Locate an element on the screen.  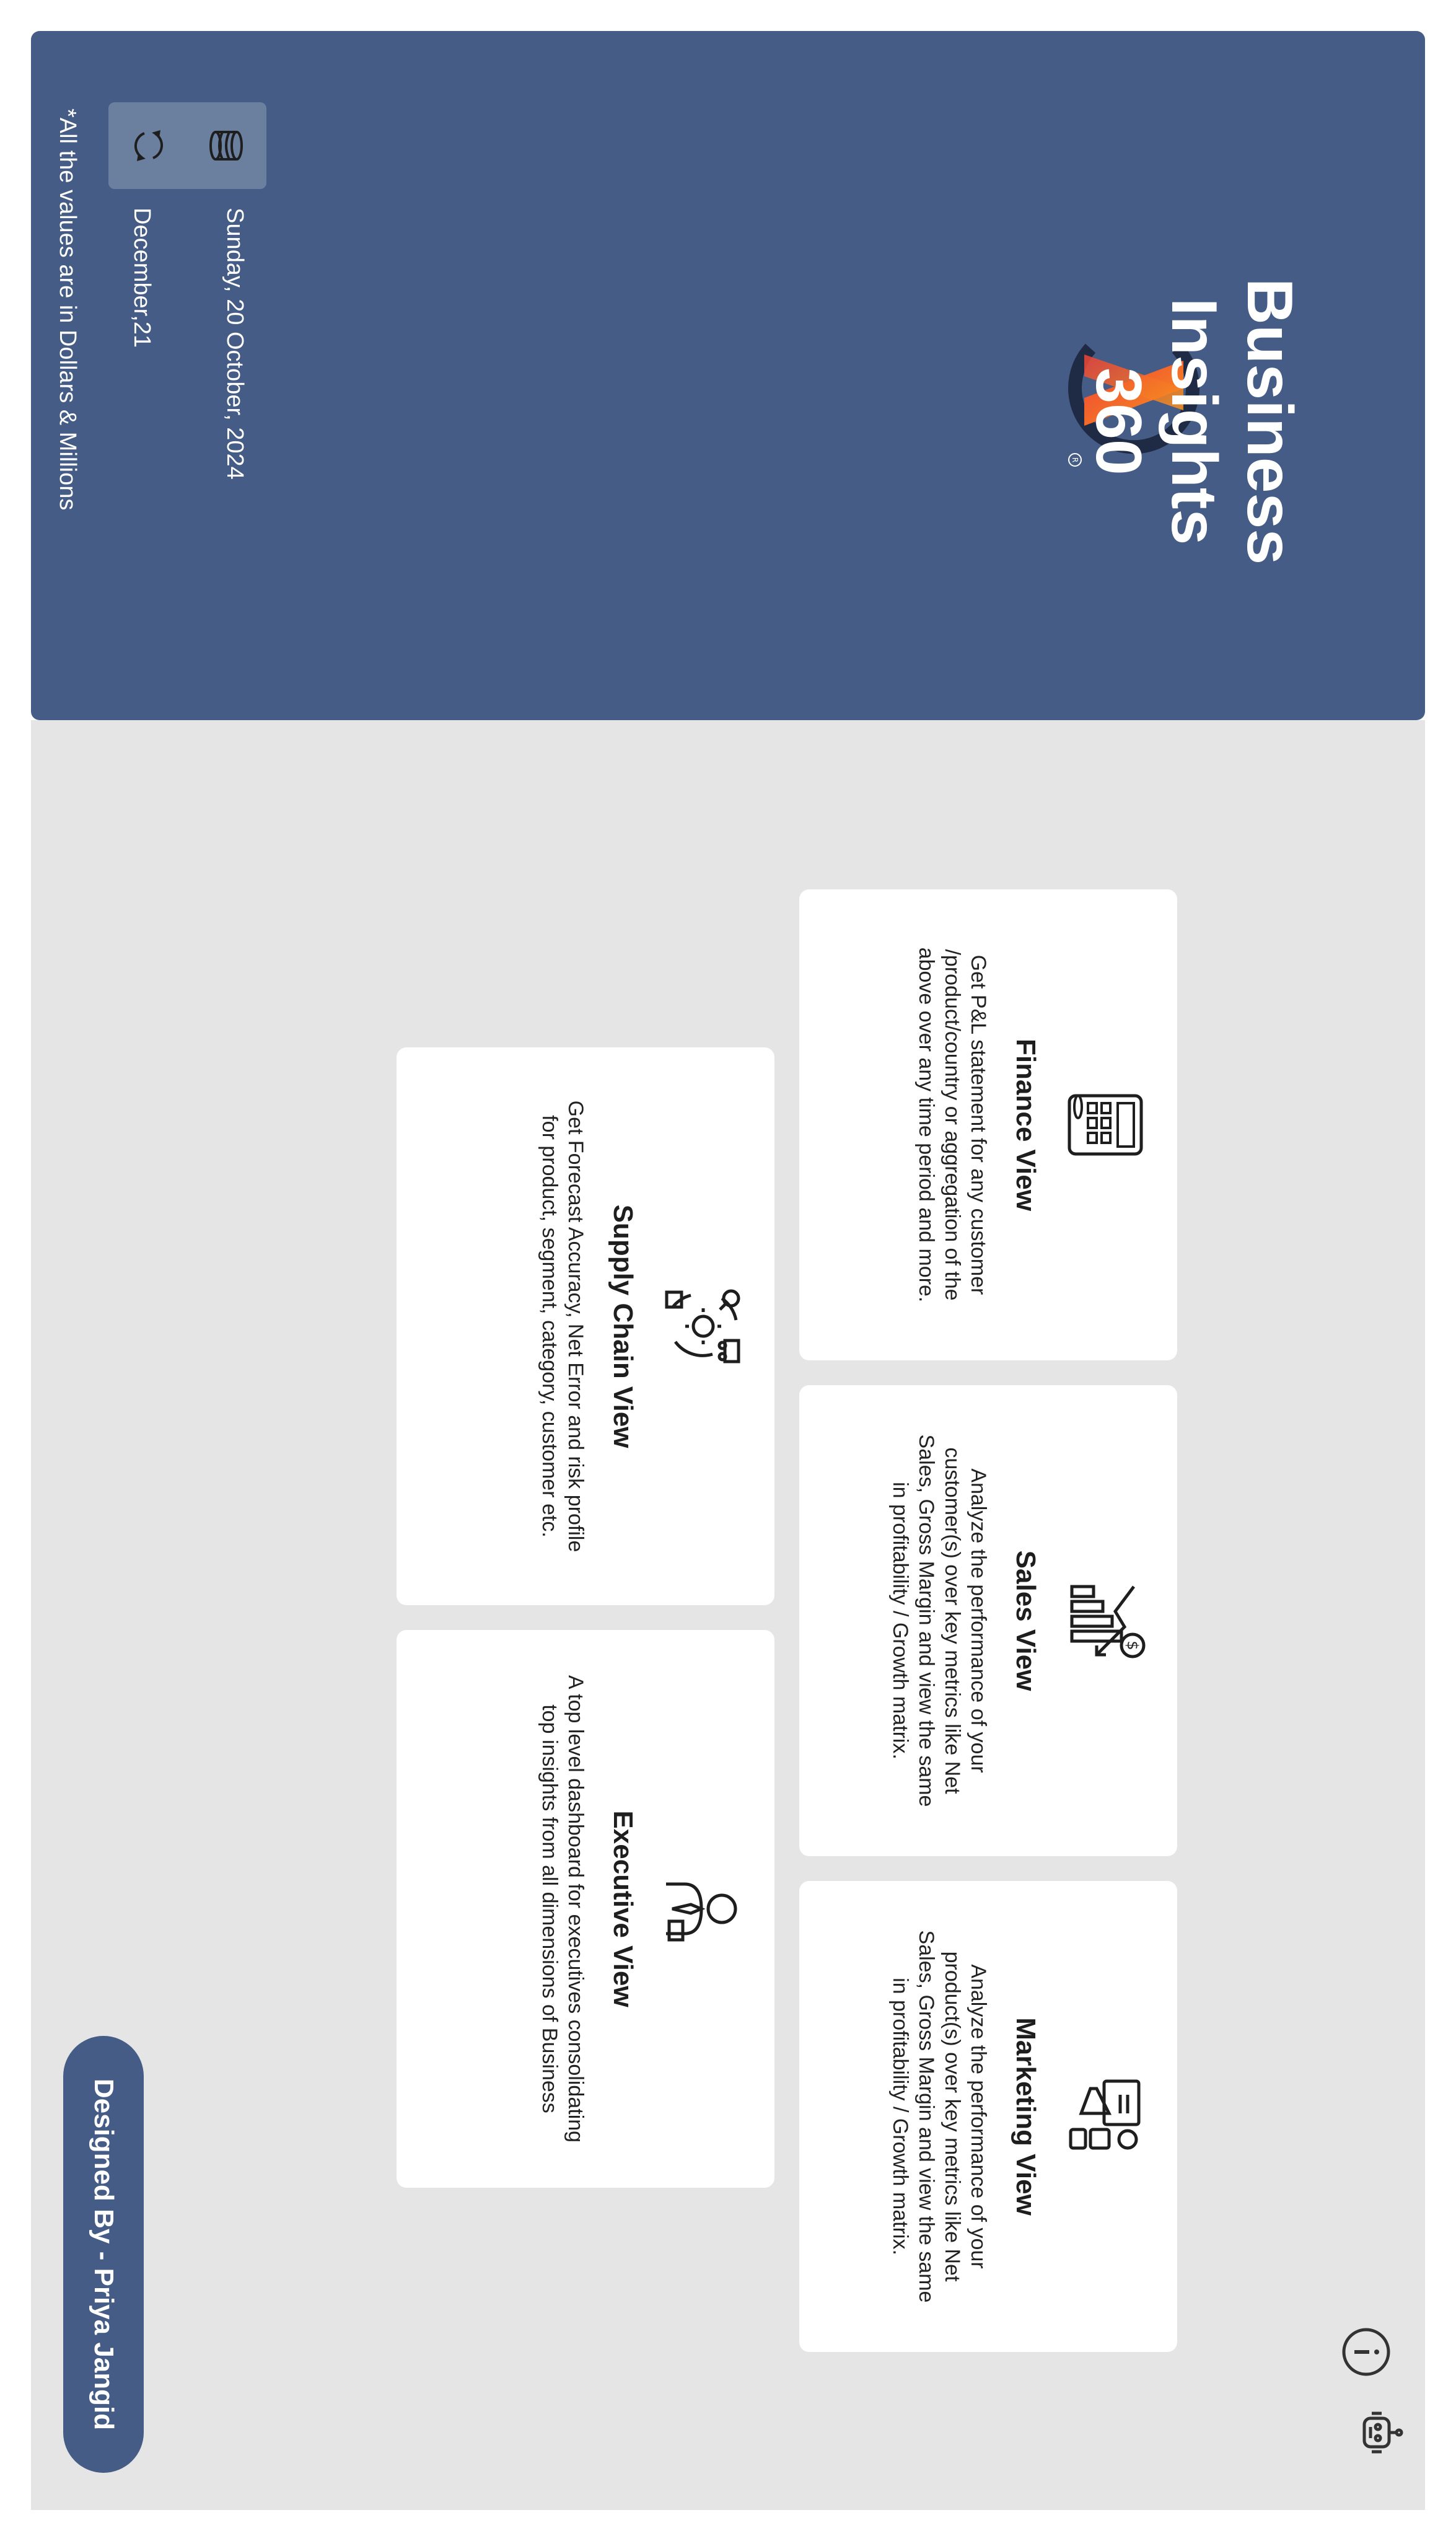
marketing-megaphone-icon is located at coordinates (1106, 2116).